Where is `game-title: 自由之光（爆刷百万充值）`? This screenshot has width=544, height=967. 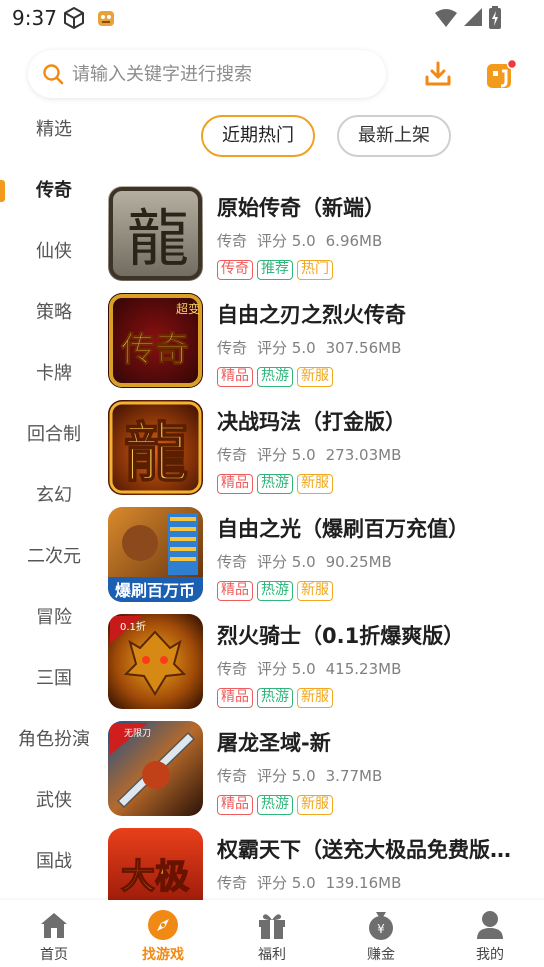 game-title: 自由之光（爆刷百万充值） is located at coordinates (343, 529).